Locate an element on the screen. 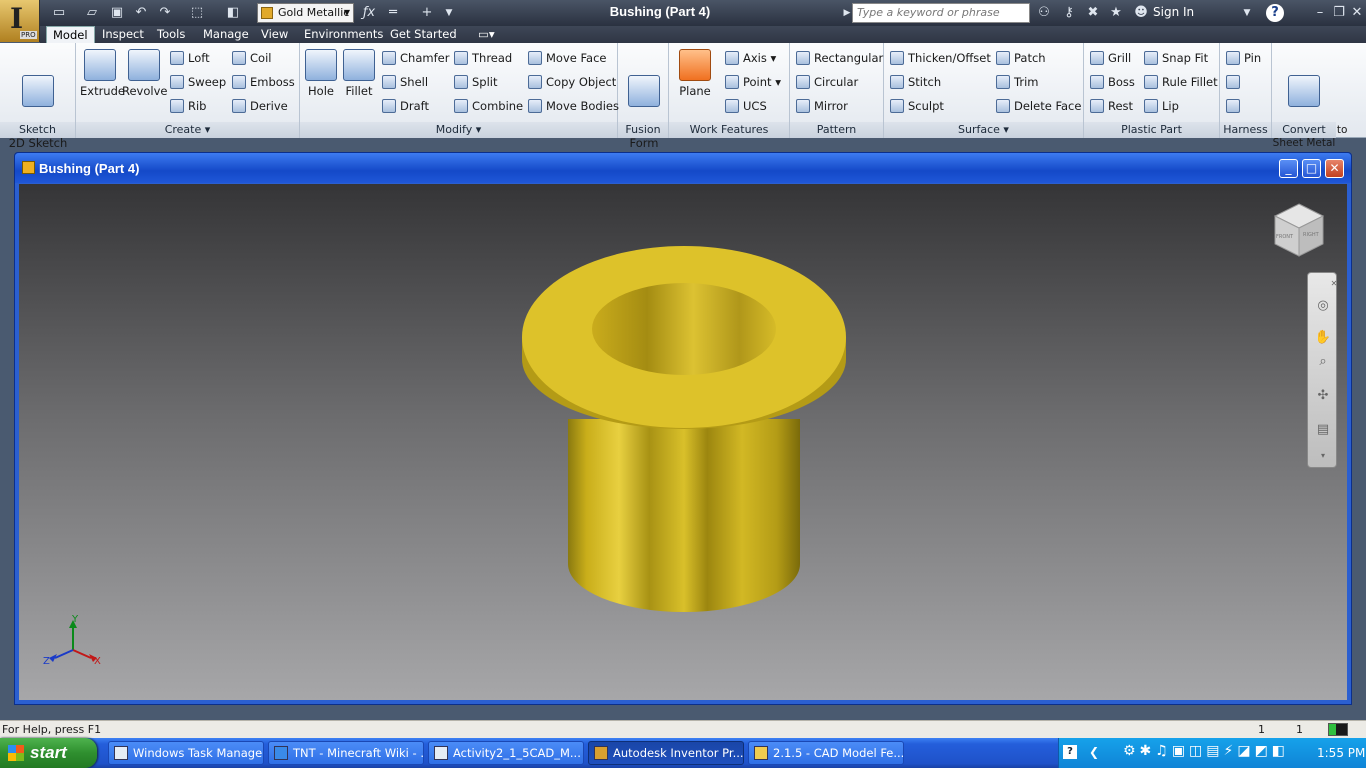 This screenshot has height=768, width=1366. thicken-offset-button: Thicken/Offset is located at coordinates (940, 58).